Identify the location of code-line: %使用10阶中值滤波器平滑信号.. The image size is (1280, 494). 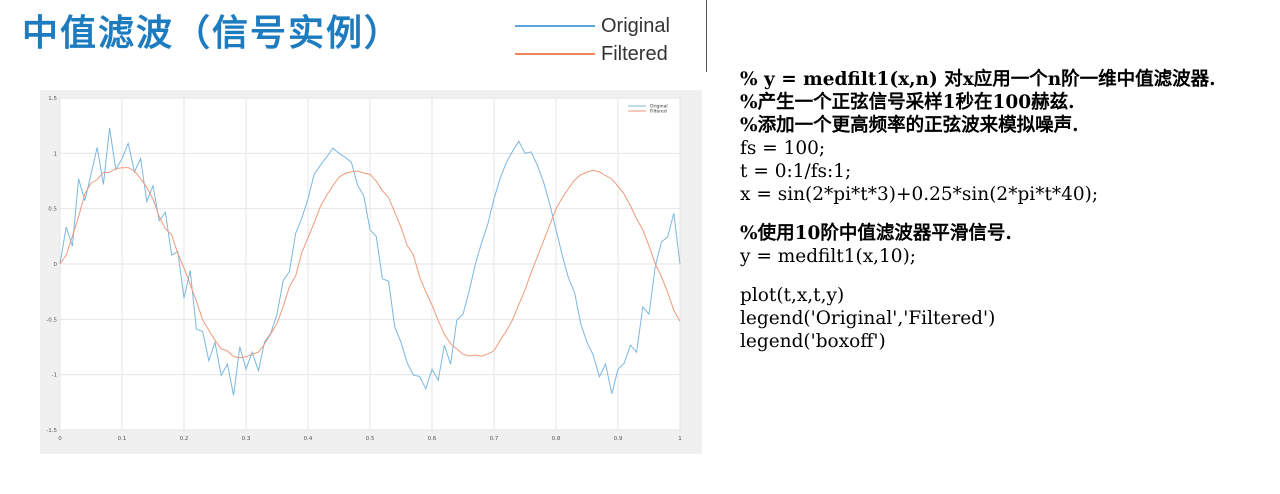
(876, 233).